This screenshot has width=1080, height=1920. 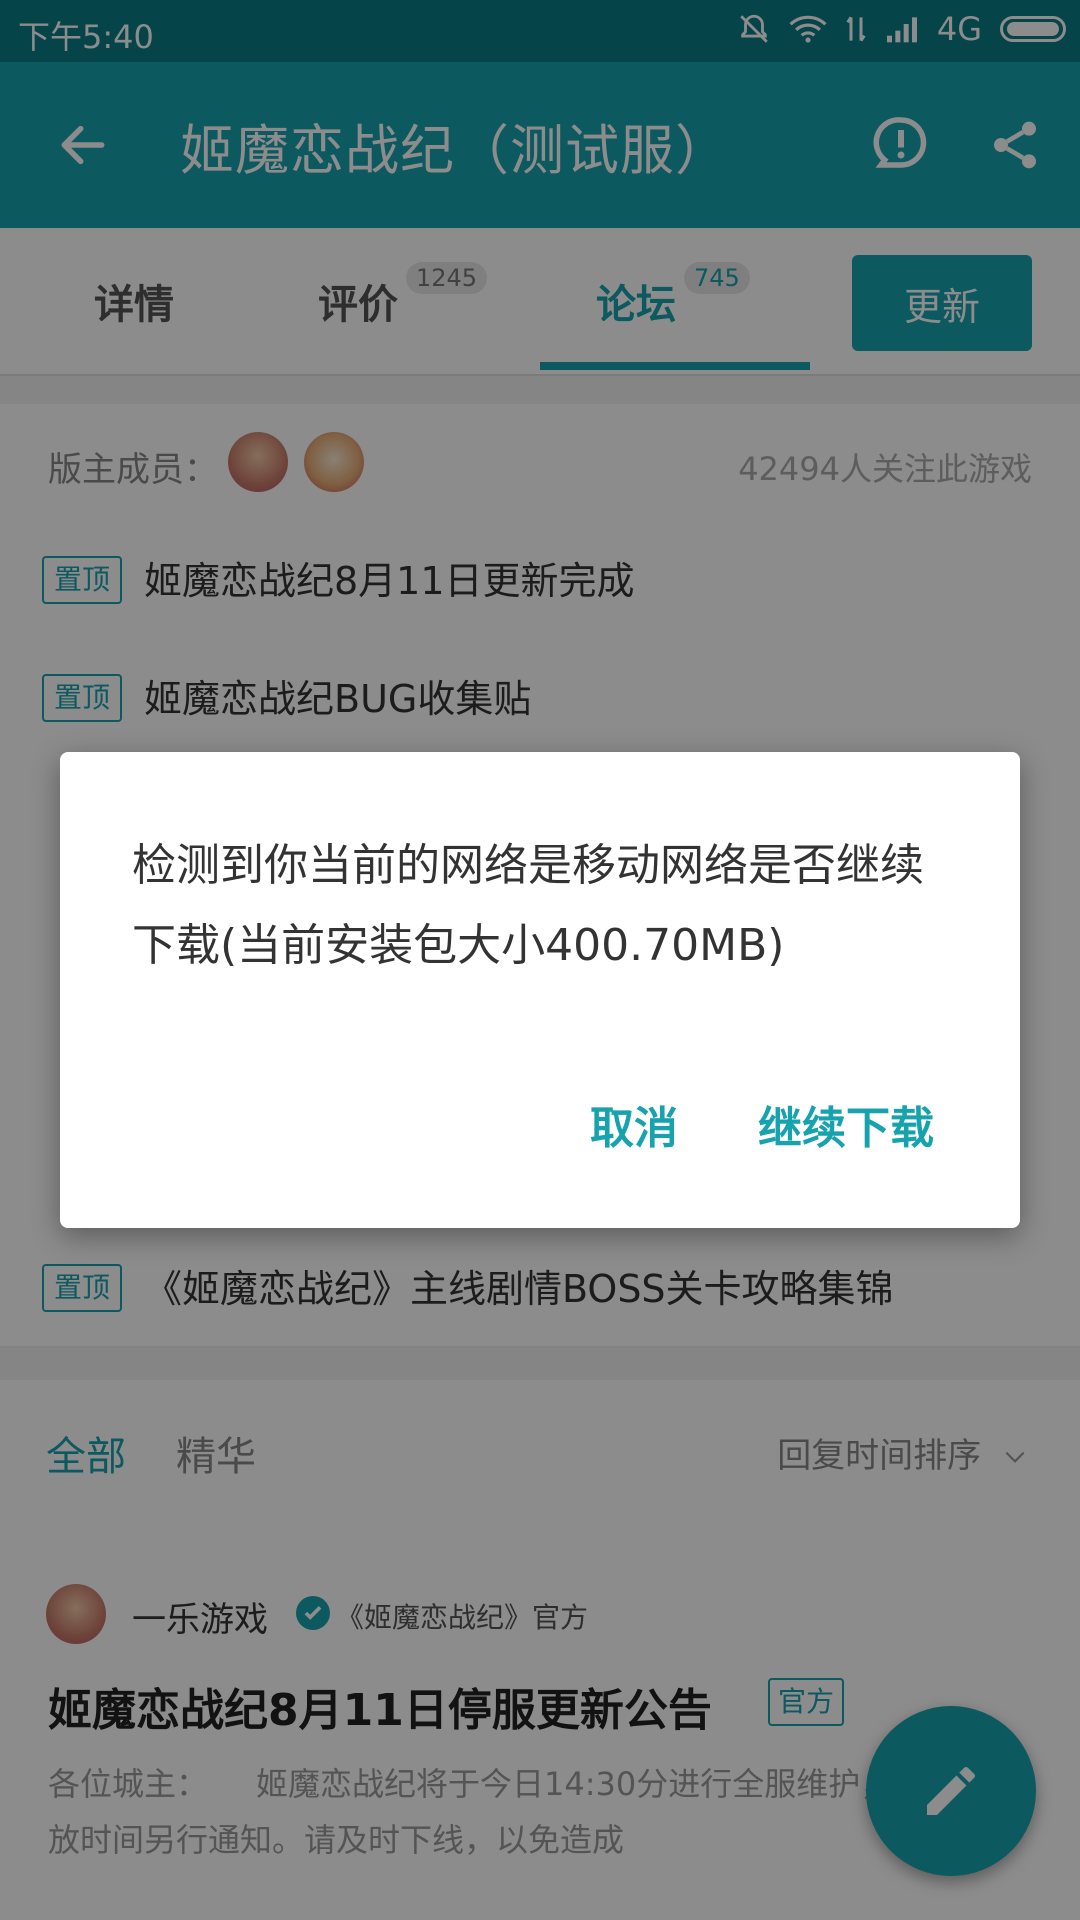 What do you see at coordinates (846, 1124) in the screenshot?
I see `continue-download-button: 继续下载` at bounding box center [846, 1124].